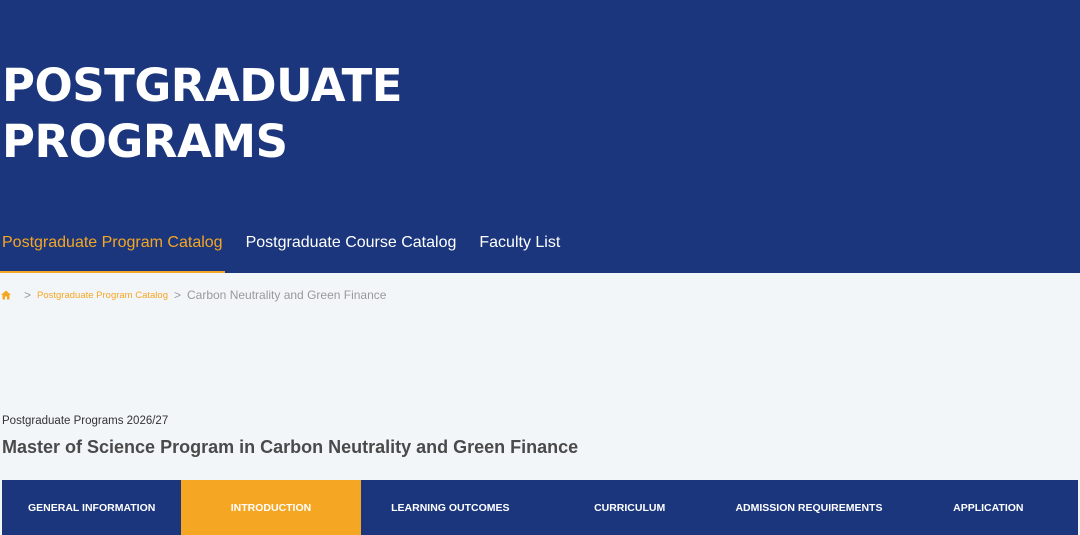 The height and width of the screenshot is (535, 1080). What do you see at coordinates (988, 507) in the screenshot?
I see `tab-application: APPLICATION` at bounding box center [988, 507].